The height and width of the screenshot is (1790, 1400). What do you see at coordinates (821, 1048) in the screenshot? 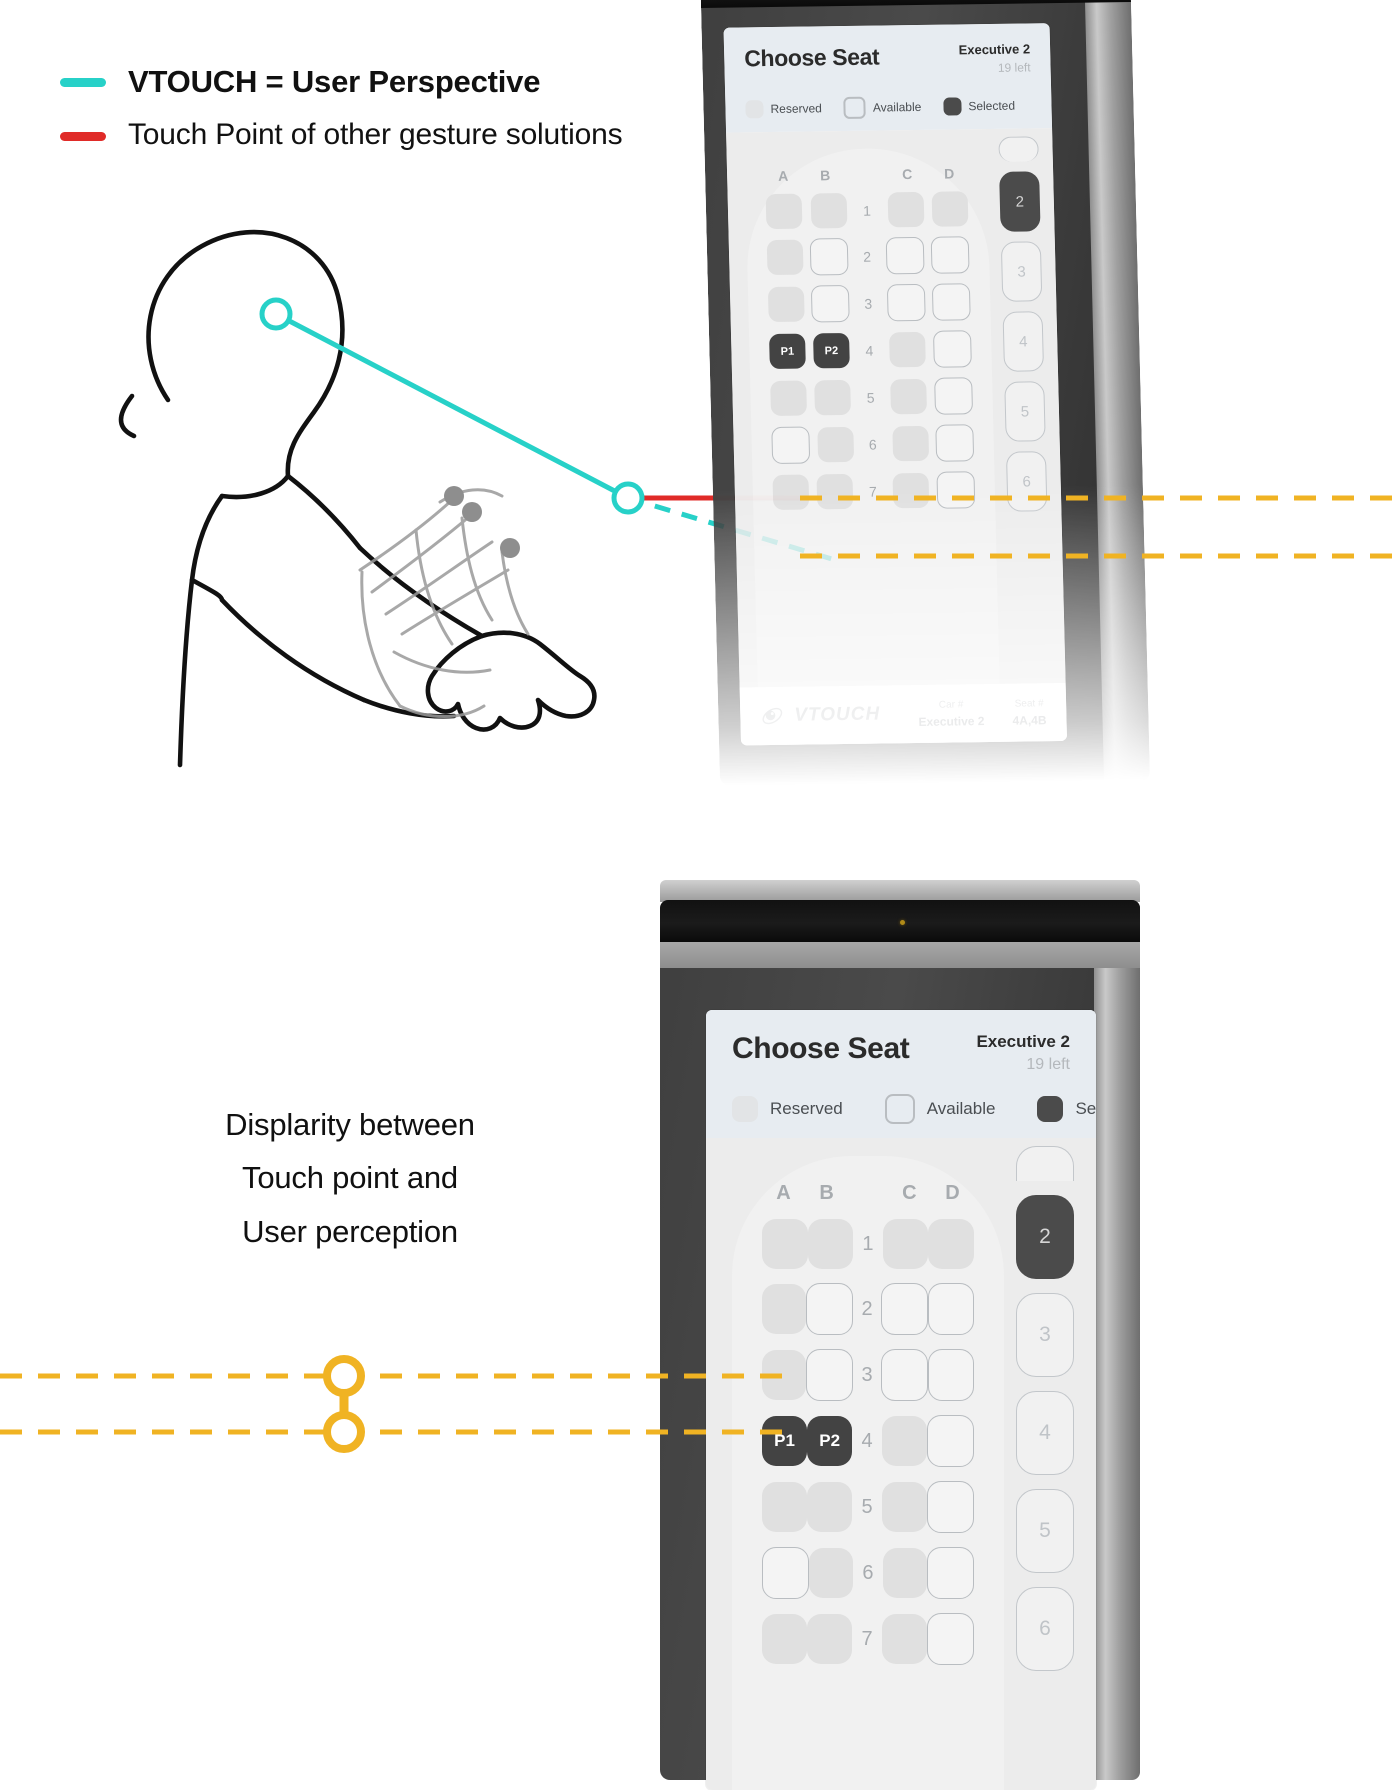
I see `page-title: Choose Seat` at bounding box center [821, 1048].